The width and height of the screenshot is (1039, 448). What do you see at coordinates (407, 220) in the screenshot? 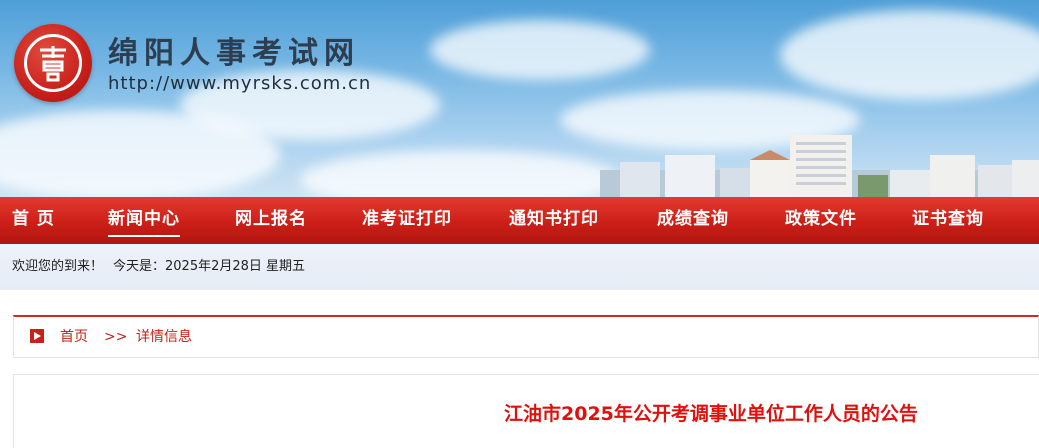
I see `nav-item-admission-ticket: 准考证打印` at bounding box center [407, 220].